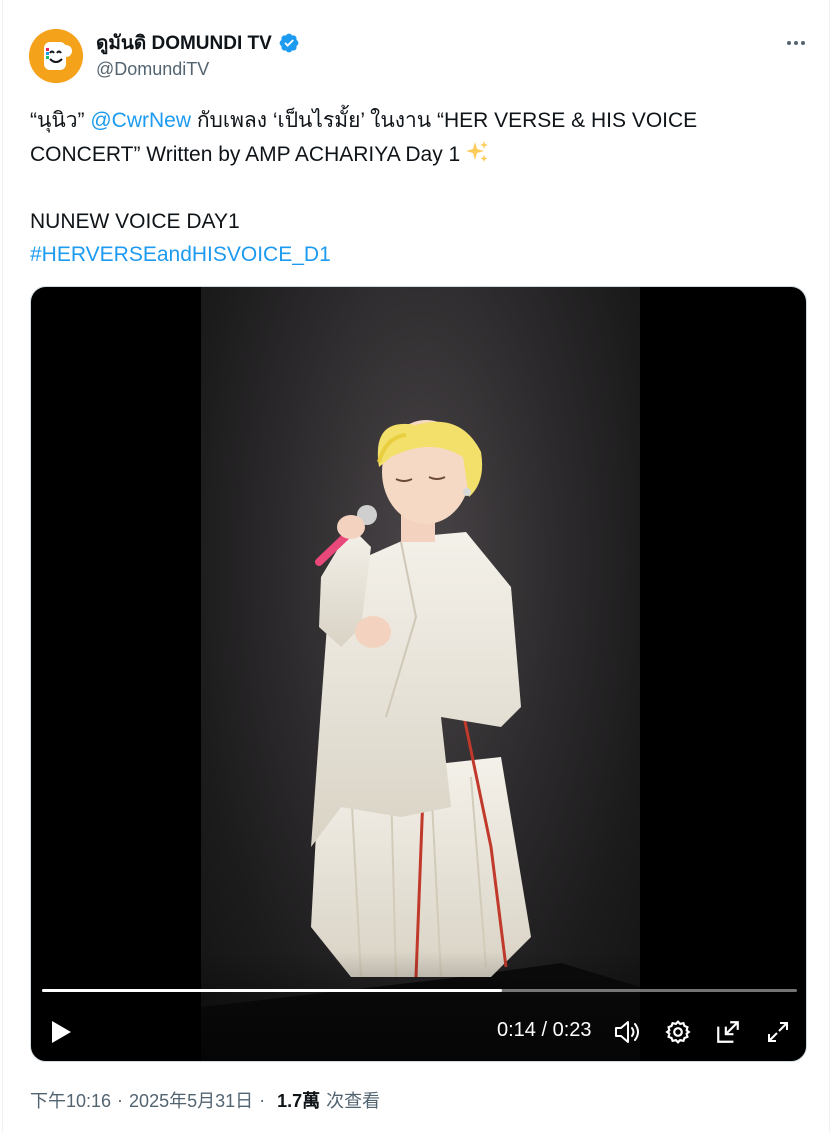 Image resolution: width=833 pixels, height=1133 pixels. What do you see at coordinates (516, 1030) in the screenshot?
I see `current-time: 0:14` at bounding box center [516, 1030].